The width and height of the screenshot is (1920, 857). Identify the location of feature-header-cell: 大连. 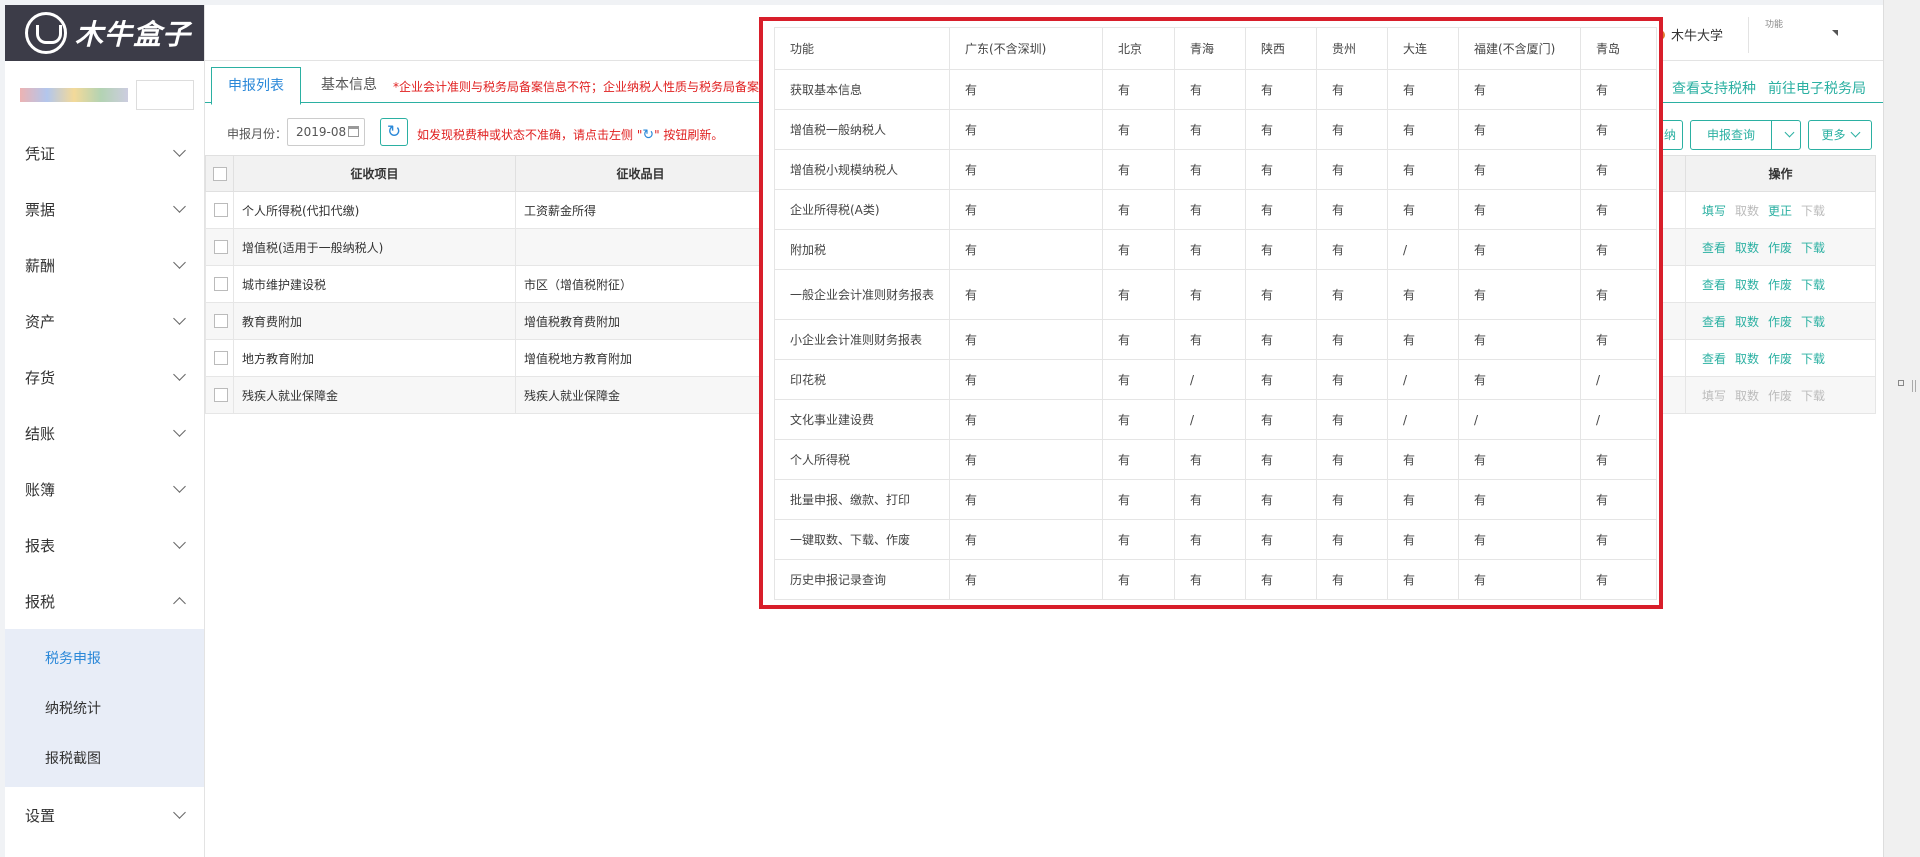
(1423, 48).